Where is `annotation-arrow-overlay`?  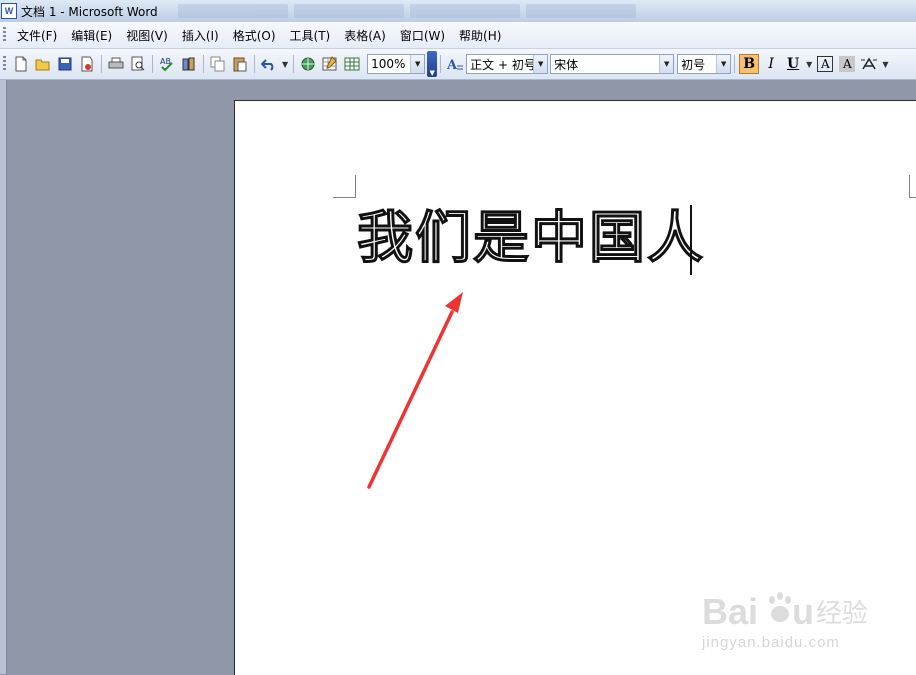 annotation-arrow-overlay is located at coordinates (415, 390).